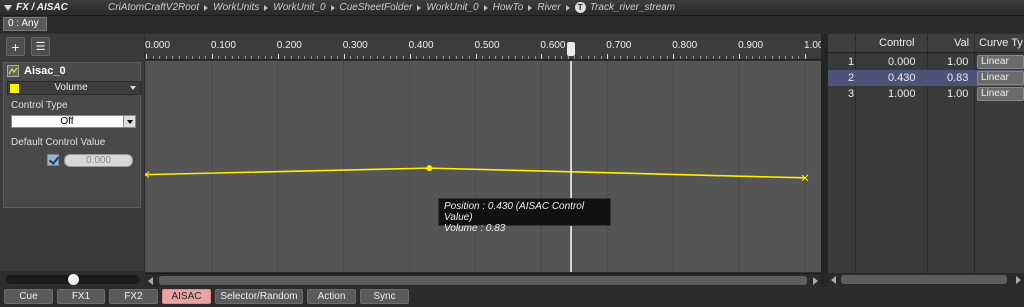 This screenshot has width=1024, height=307. What do you see at coordinates (53, 160) in the screenshot?
I see `default-control-checkbox` at bounding box center [53, 160].